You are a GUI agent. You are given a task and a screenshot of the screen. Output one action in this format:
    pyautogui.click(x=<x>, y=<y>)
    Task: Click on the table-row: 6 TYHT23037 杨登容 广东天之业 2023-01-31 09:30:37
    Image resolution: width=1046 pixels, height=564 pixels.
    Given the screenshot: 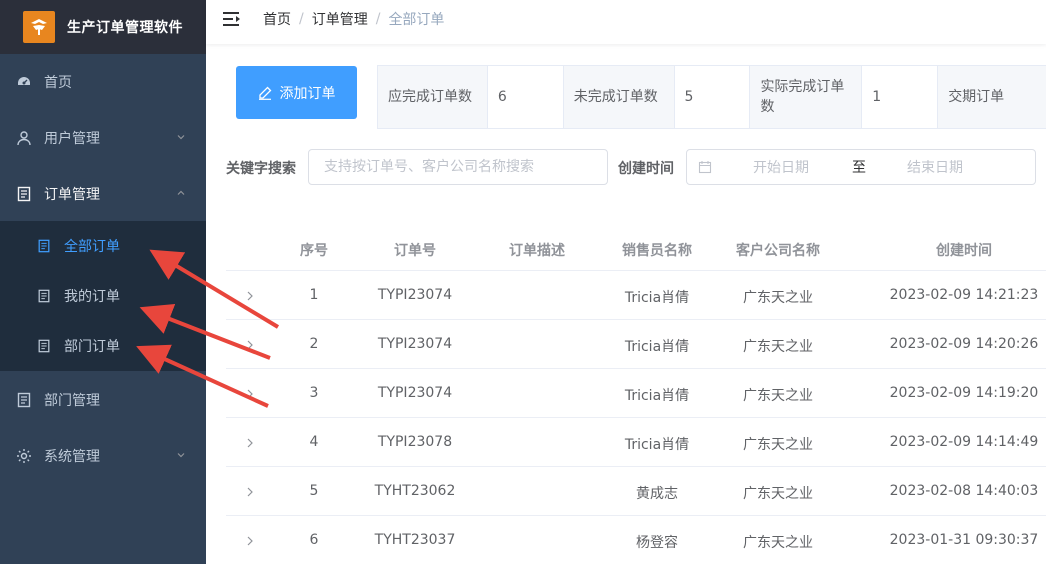 What is the action you would take?
    pyautogui.click(x=636, y=540)
    